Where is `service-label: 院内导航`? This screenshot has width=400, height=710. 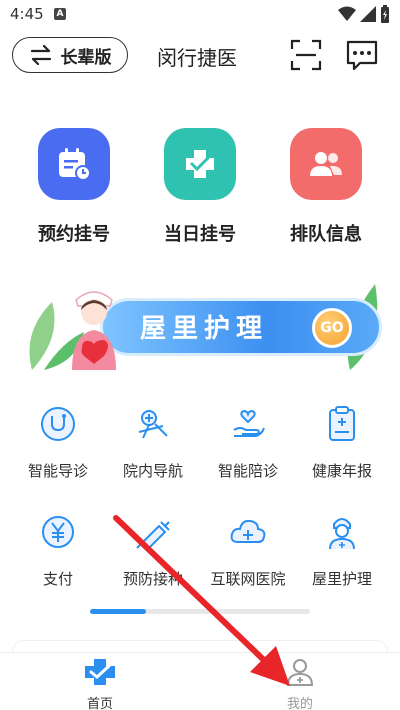 service-label: 院内导航 is located at coordinates (152, 471).